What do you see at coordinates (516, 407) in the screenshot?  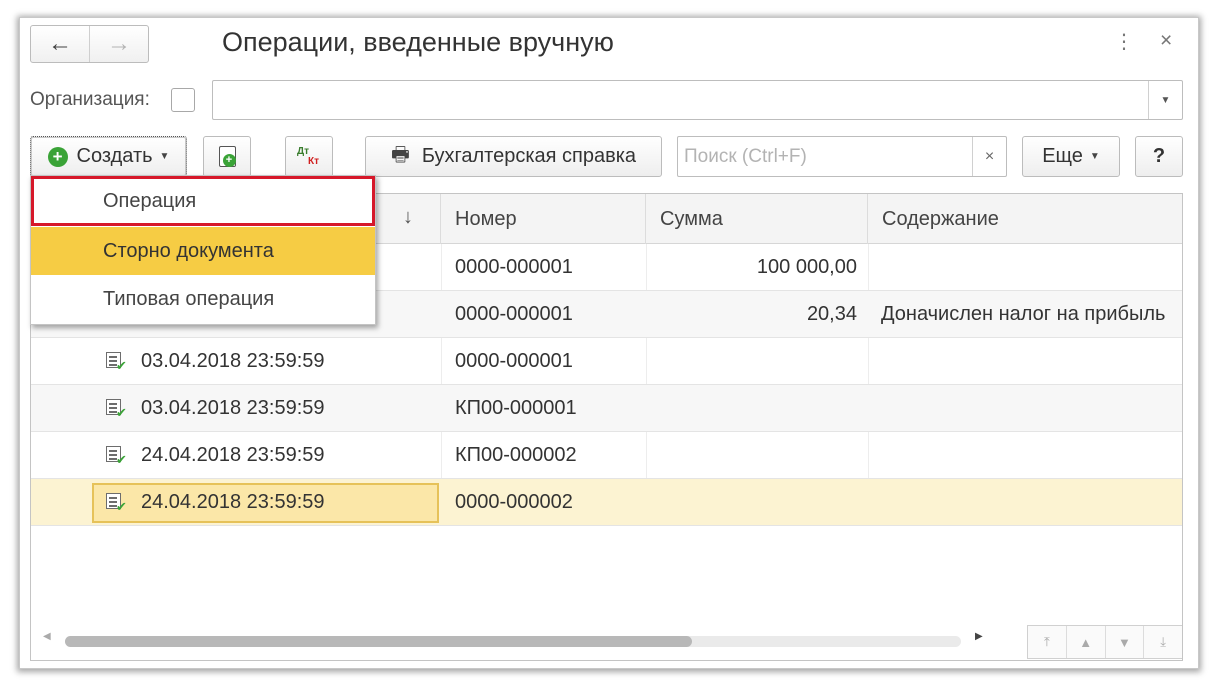 I see `row-number: КП00-000001` at bounding box center [516, 407].